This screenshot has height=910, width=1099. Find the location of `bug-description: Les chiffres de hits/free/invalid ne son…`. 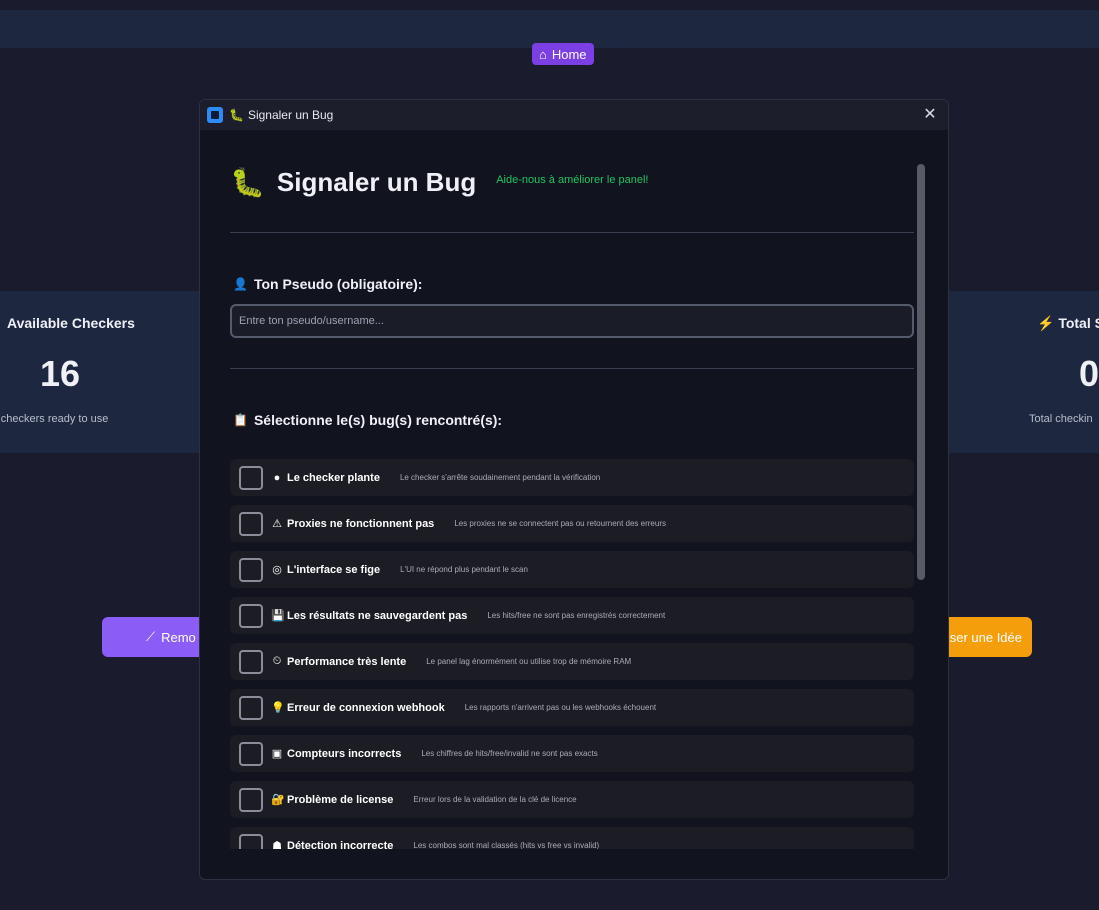

bug-description: Les chiffres de hits/free/invalid ne son… is located at coordinates (509, 753).